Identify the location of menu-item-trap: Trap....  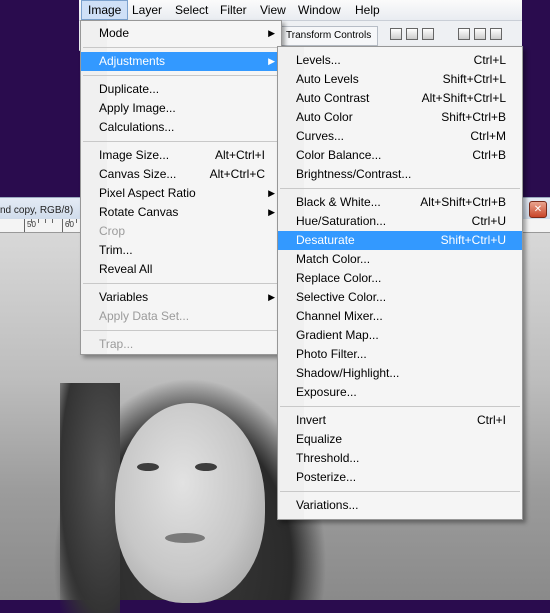
(116, 344).